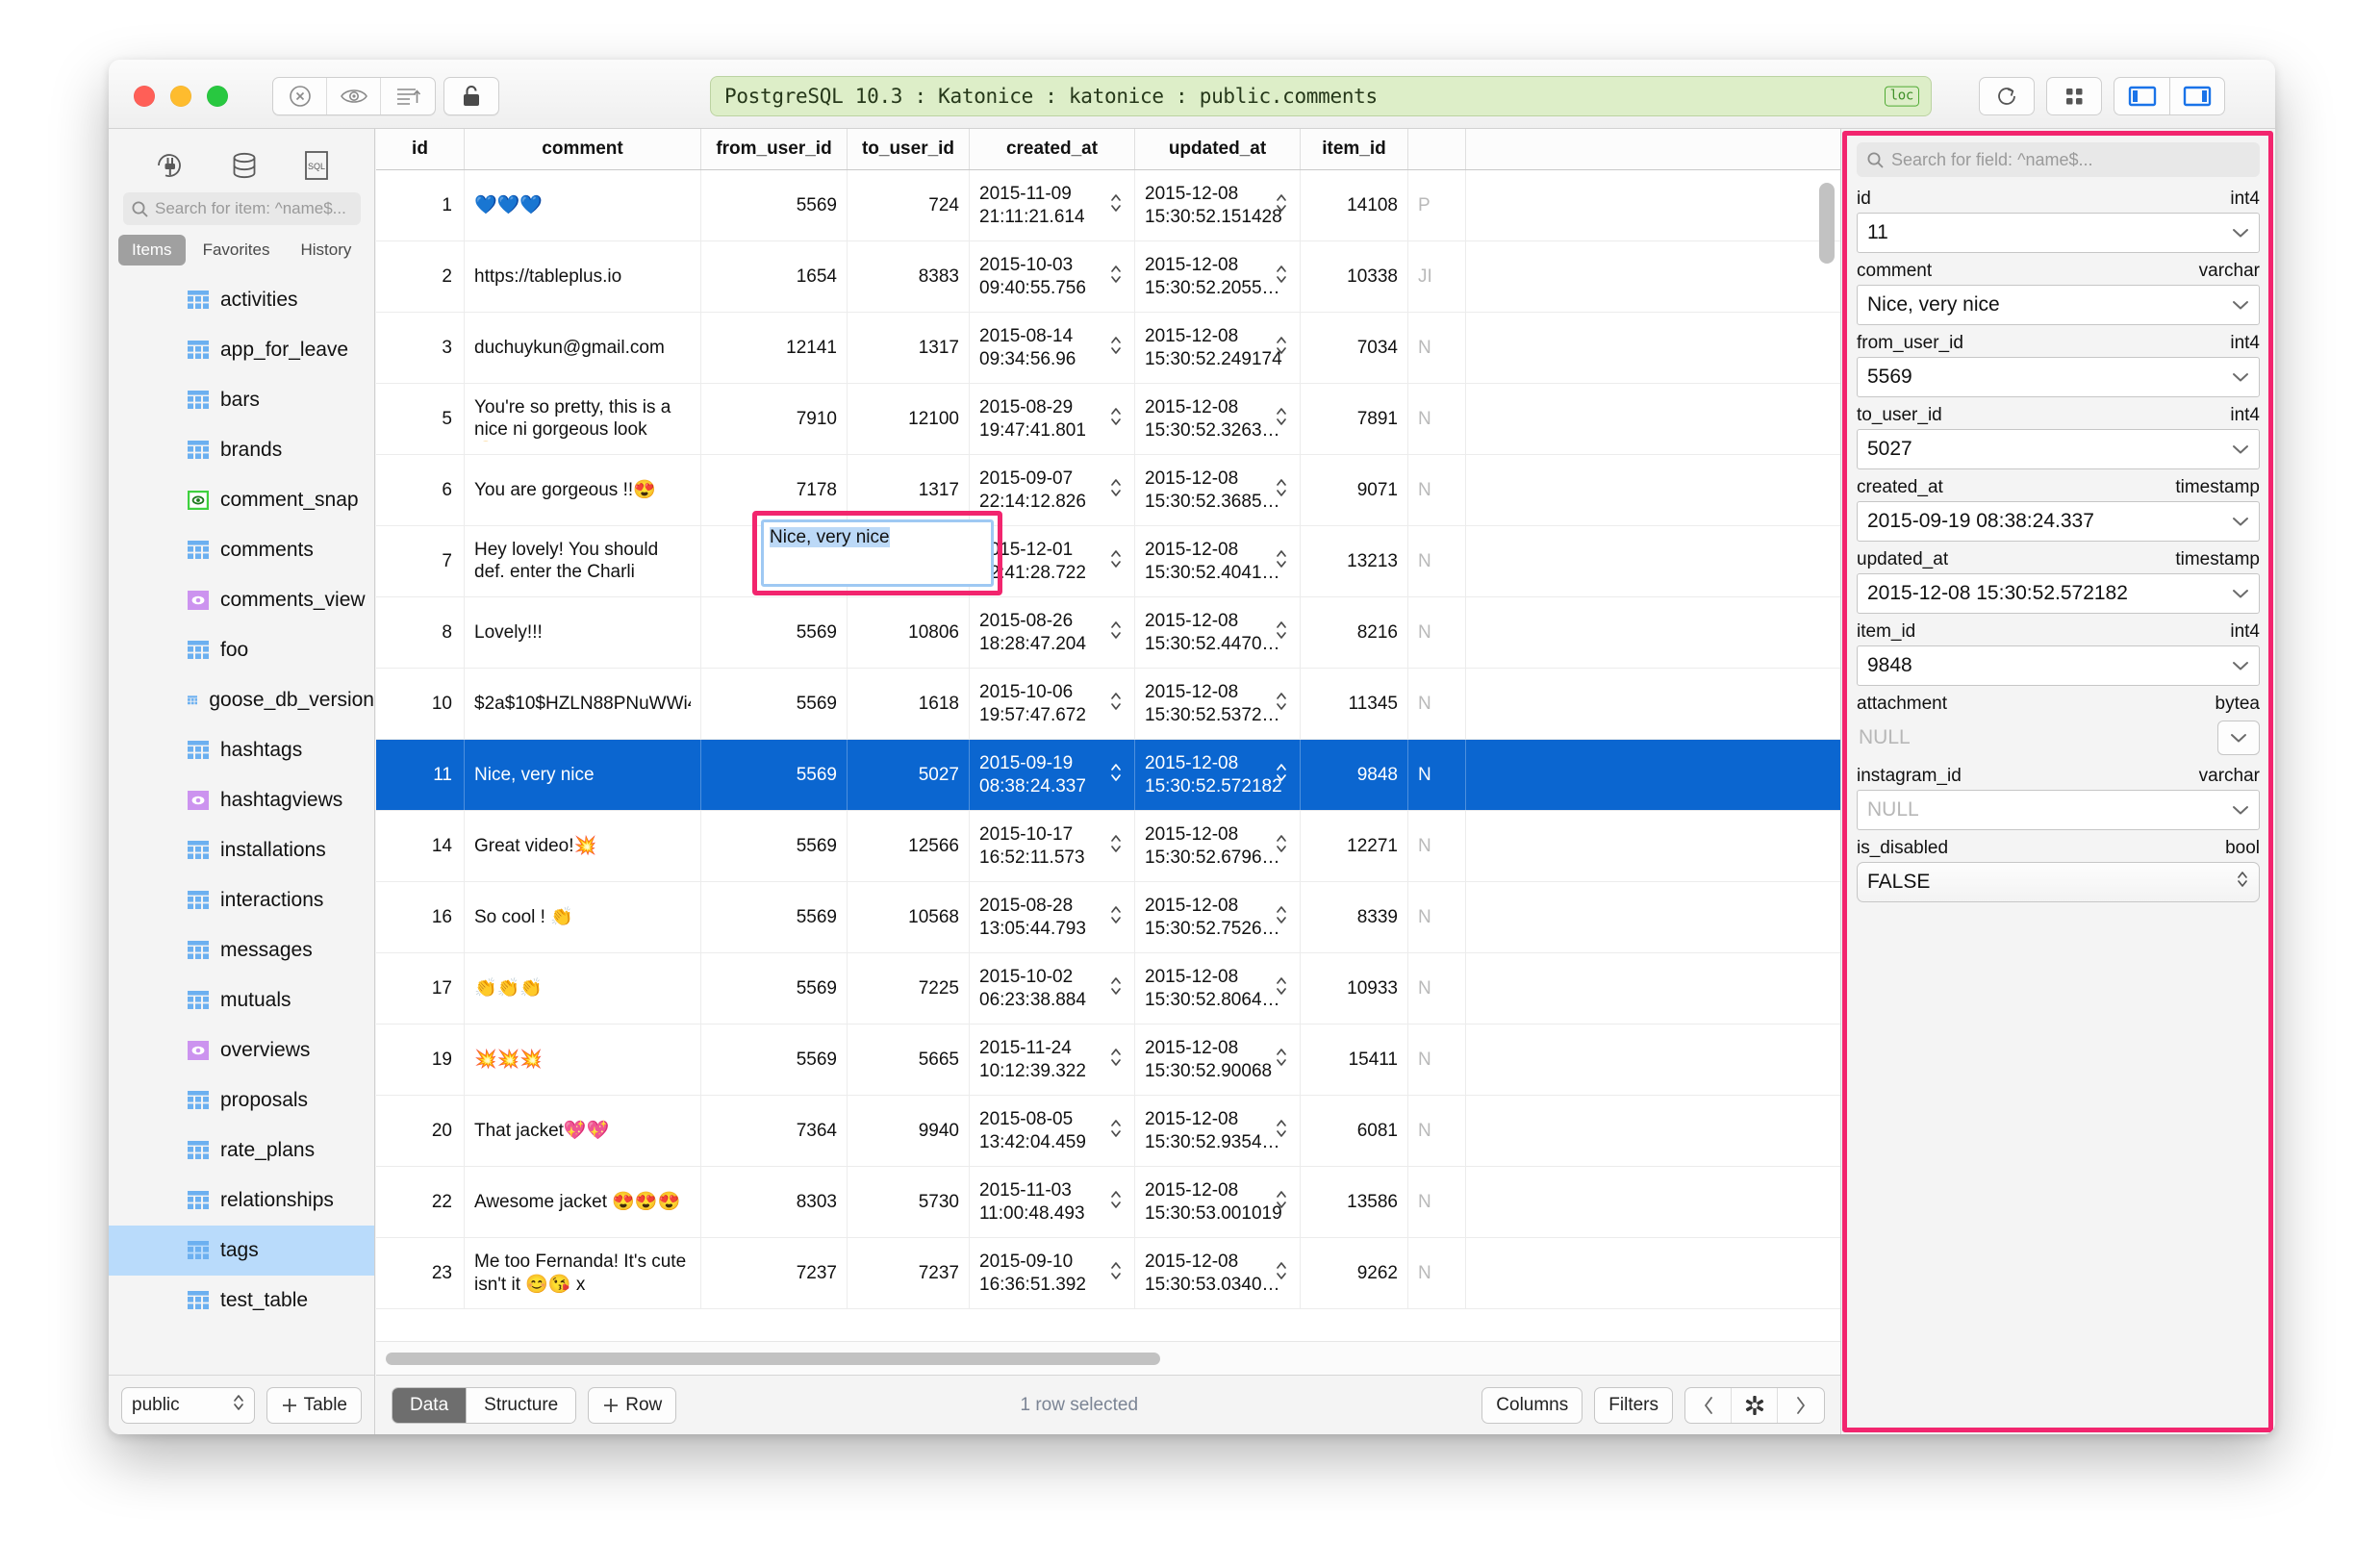  I want to click on cell-item-id: 8216, so click(1354, 632).